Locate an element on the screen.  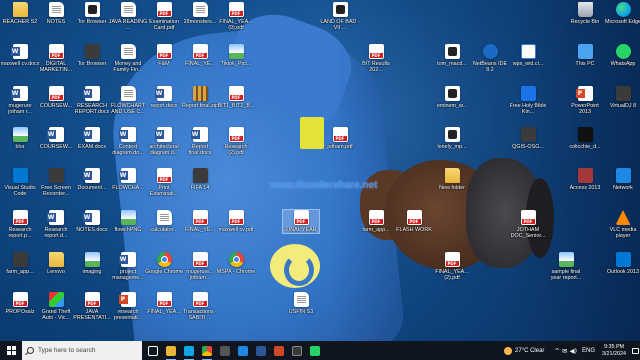
taskbar-app-settings is located at coordinates (225, 350).